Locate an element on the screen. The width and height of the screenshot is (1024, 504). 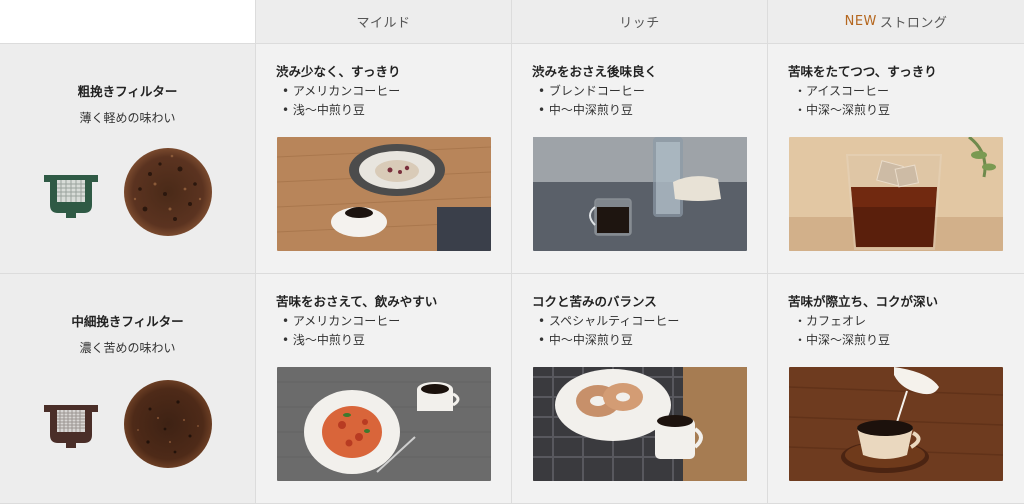
column-header-rich: リッチ is located at coordinates (640, 22).